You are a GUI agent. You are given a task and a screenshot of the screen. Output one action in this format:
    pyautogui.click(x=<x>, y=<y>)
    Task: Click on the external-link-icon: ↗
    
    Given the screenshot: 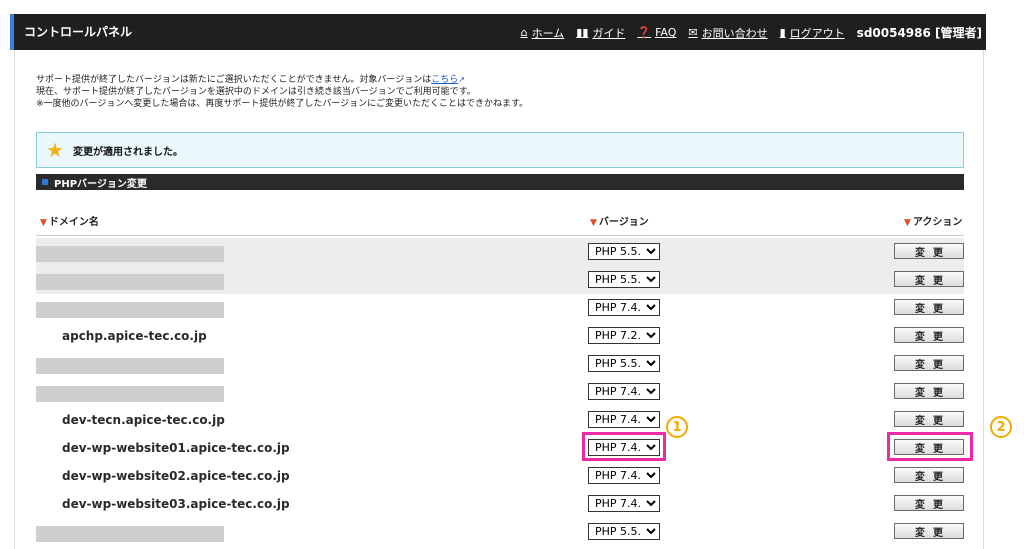 What is the action you would take?
    pyautogui.click(x=461, y=79)
    